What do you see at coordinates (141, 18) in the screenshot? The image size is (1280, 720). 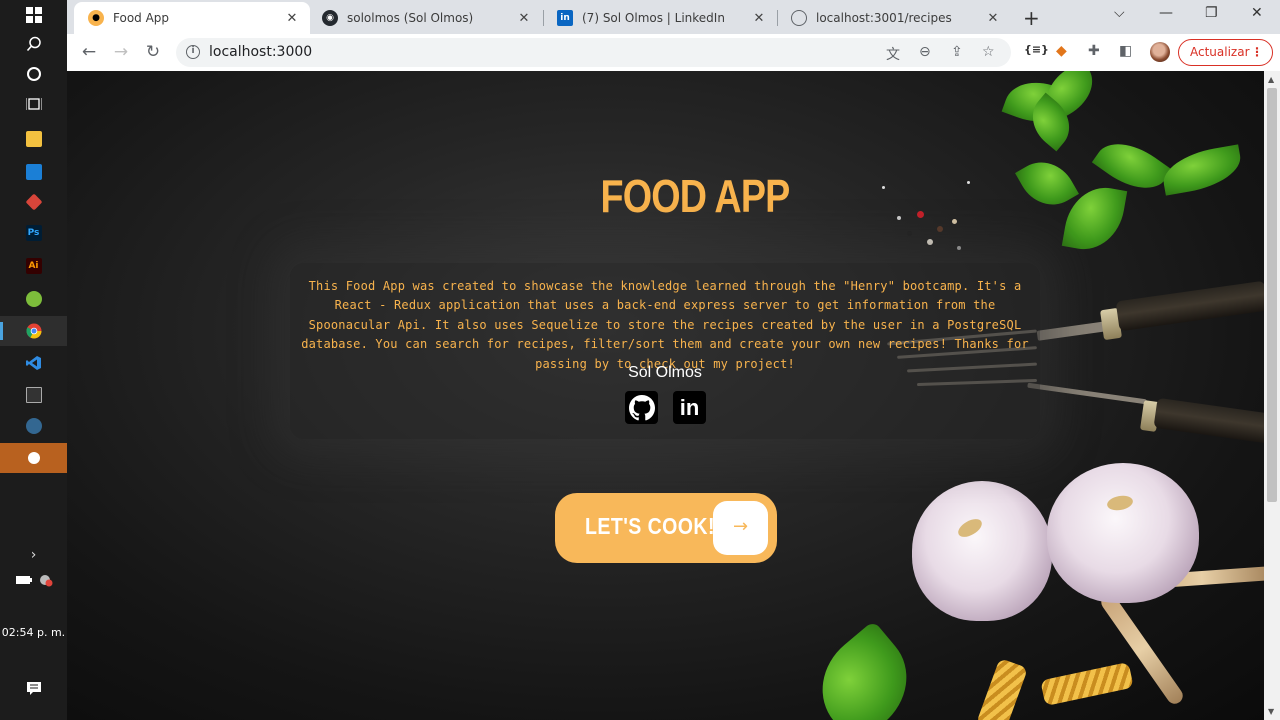 I see `tab-title: Food App` at bounding box center [141, 18].